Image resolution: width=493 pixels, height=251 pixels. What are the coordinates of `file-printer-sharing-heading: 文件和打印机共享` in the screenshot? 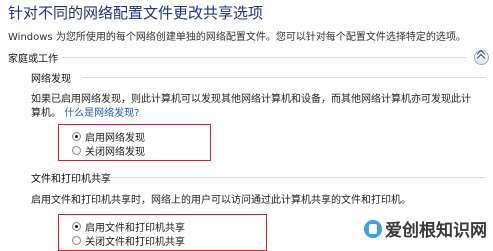 It's located at (71, 179).